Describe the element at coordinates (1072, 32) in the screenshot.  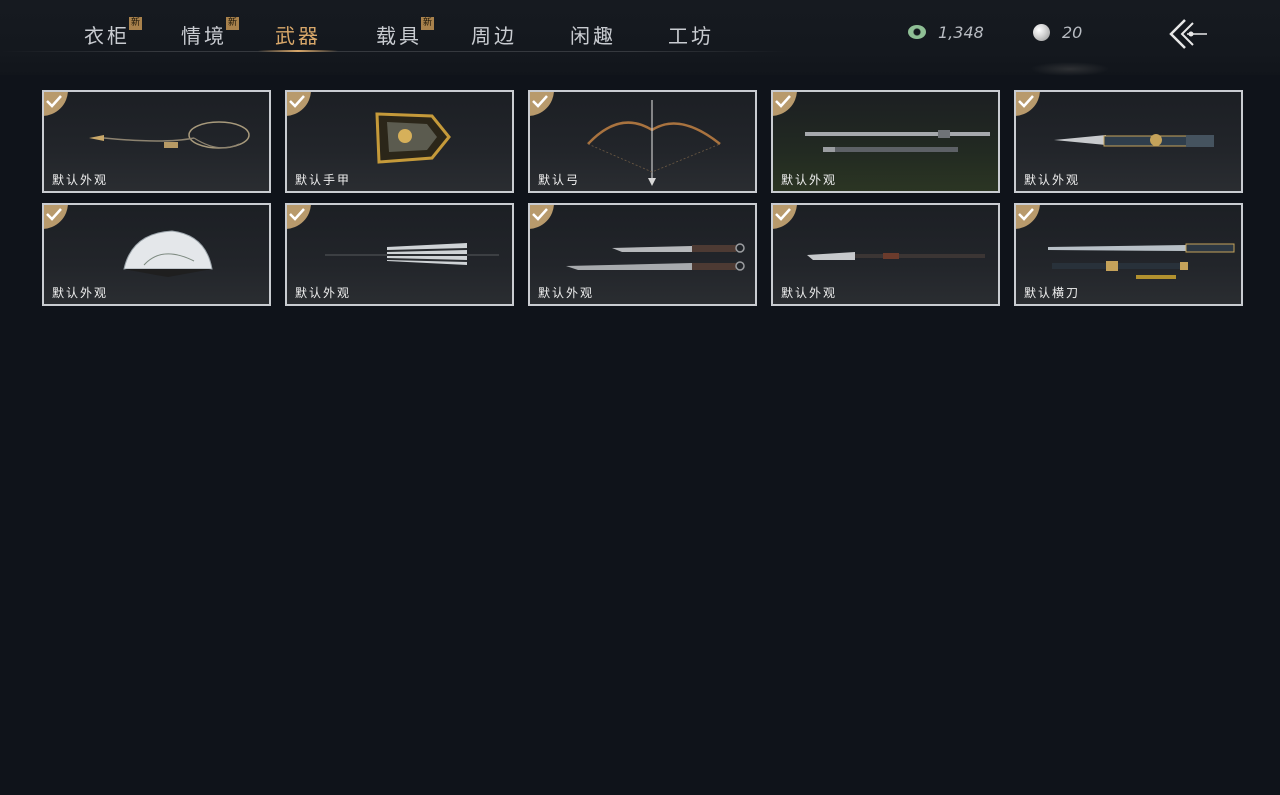
I see `pearl-amount: 20` at that location.